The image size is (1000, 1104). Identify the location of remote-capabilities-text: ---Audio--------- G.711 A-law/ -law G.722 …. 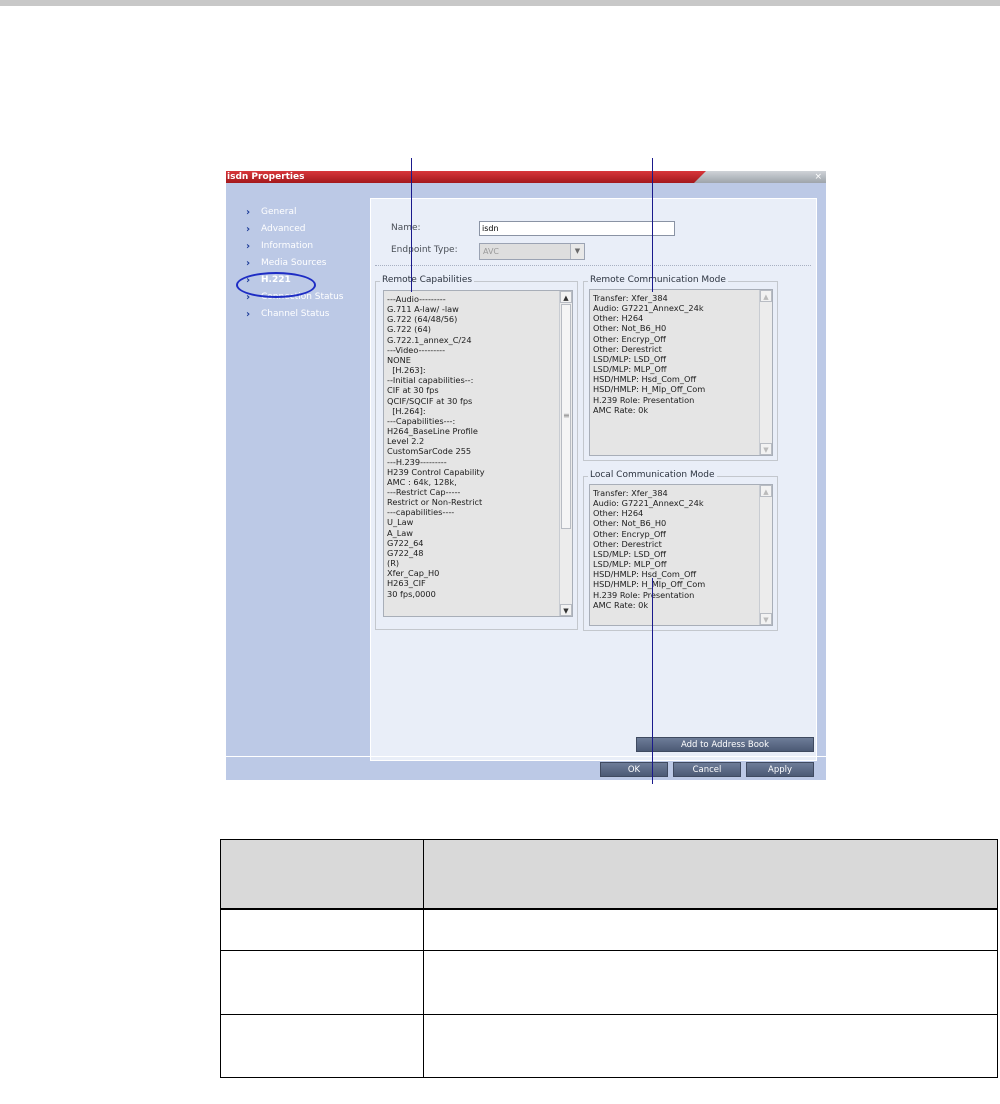
(436, 446).